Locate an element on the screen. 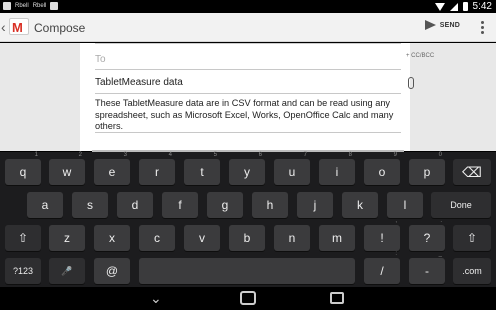  status-bar: Rbell Rbell 5:42 is located at coordinates (248, 6).